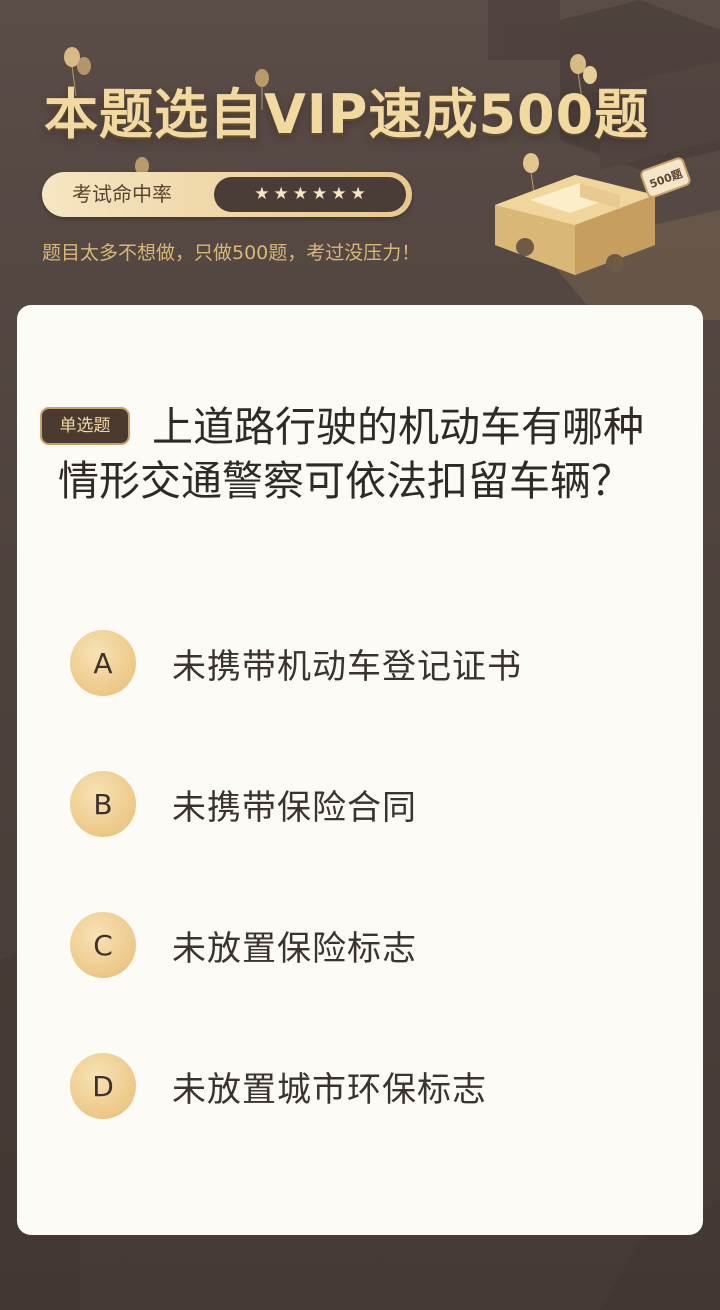  I want to click on option-c: C 未放置保险标志, so click(360, 945).